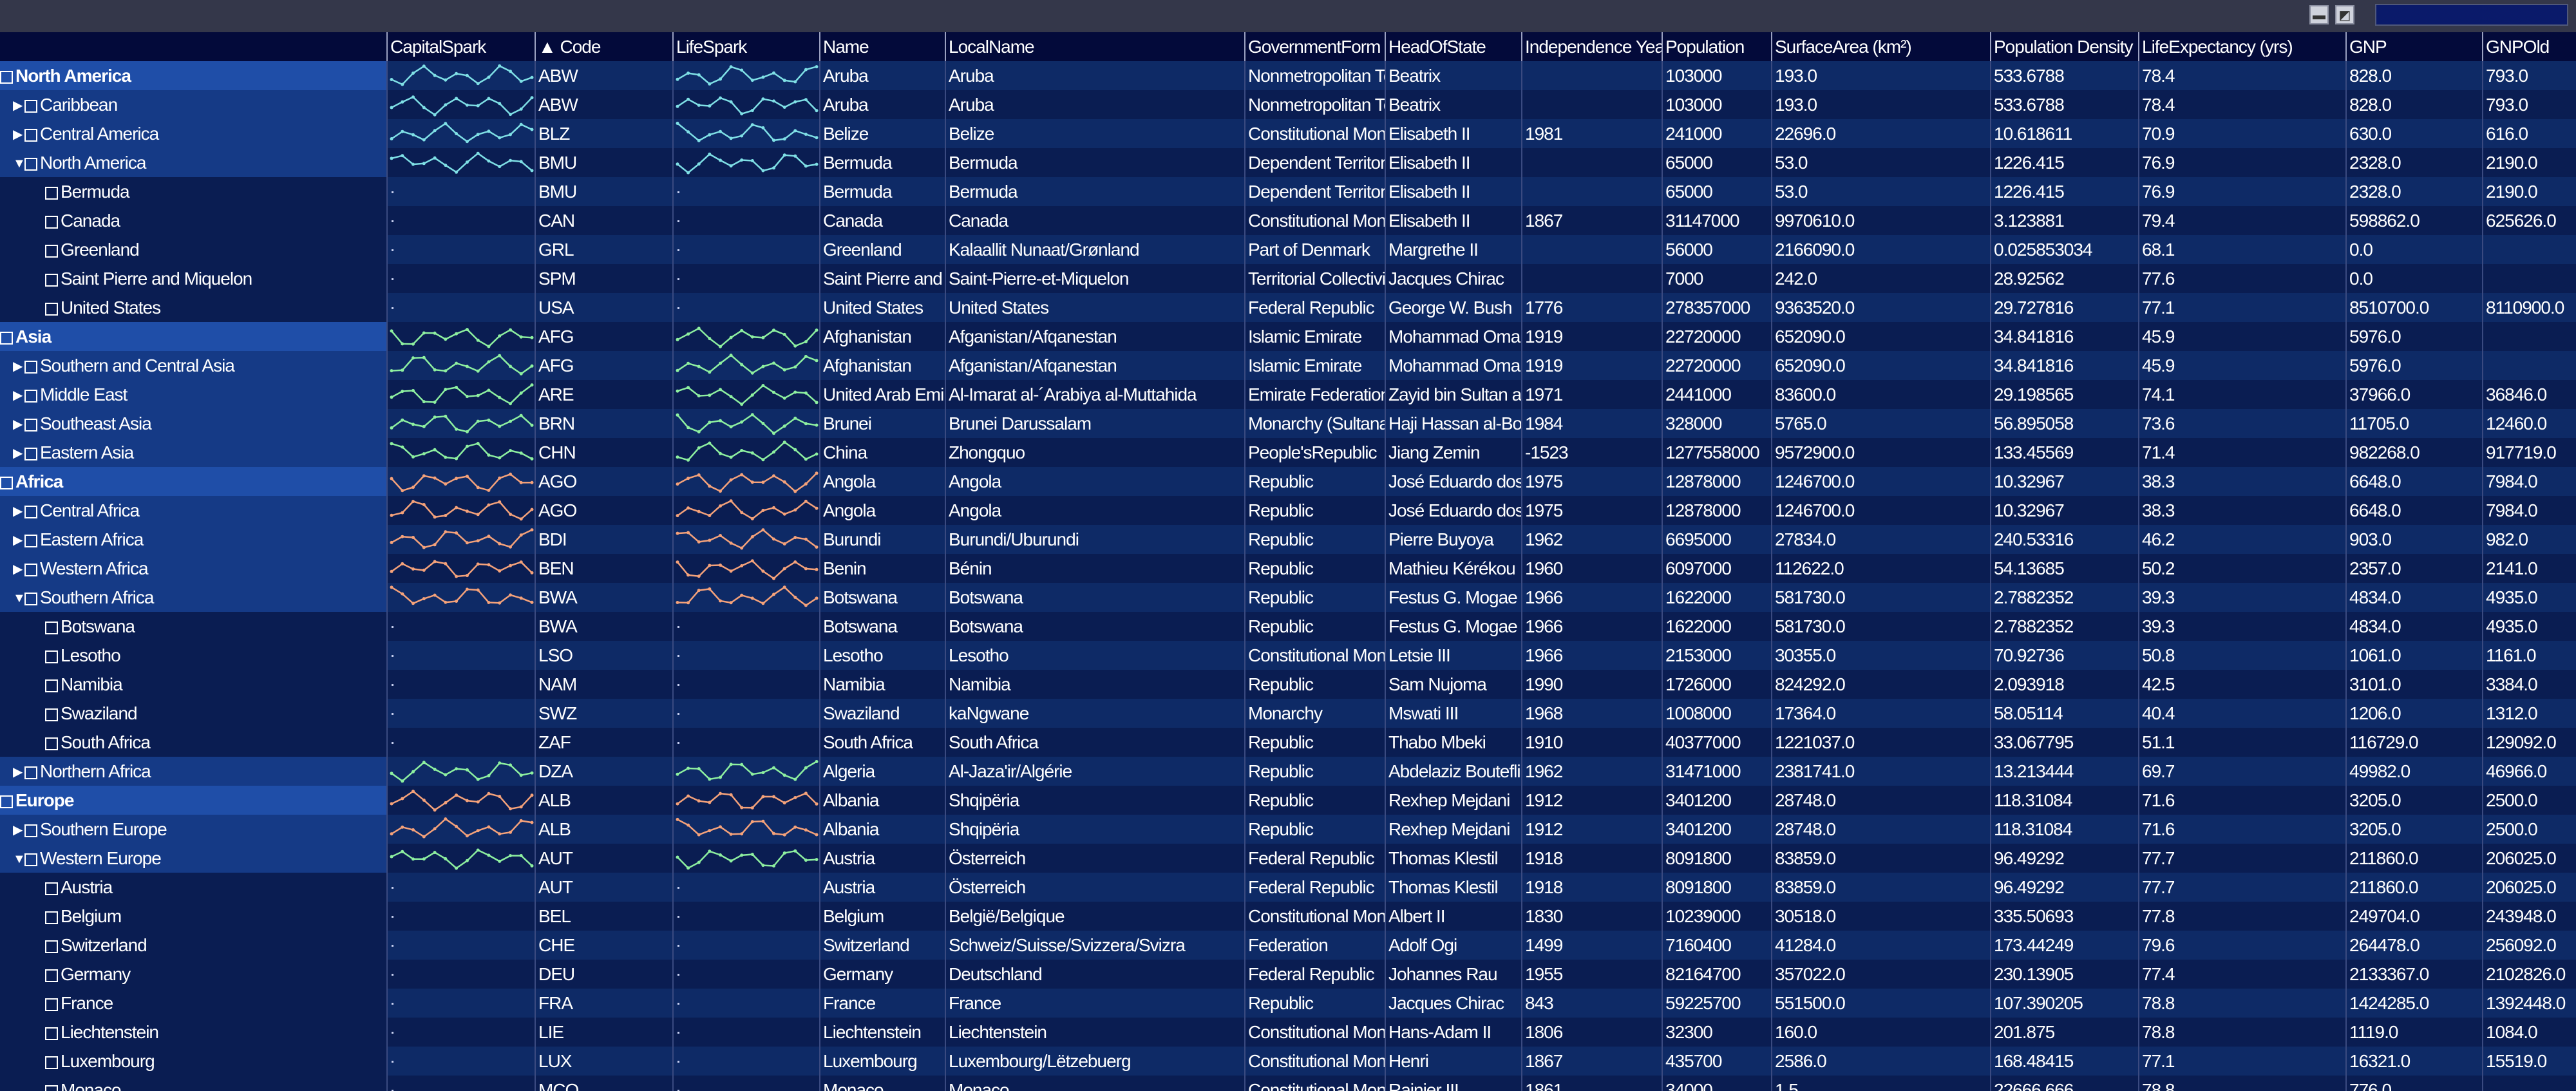 Image resolution: width=2576 pixels, height=1091 pixels. What do you see at coordinates (193, 742) in the screenshot?
I see `tree-node: South Africa` at bounding box center [193, 742].